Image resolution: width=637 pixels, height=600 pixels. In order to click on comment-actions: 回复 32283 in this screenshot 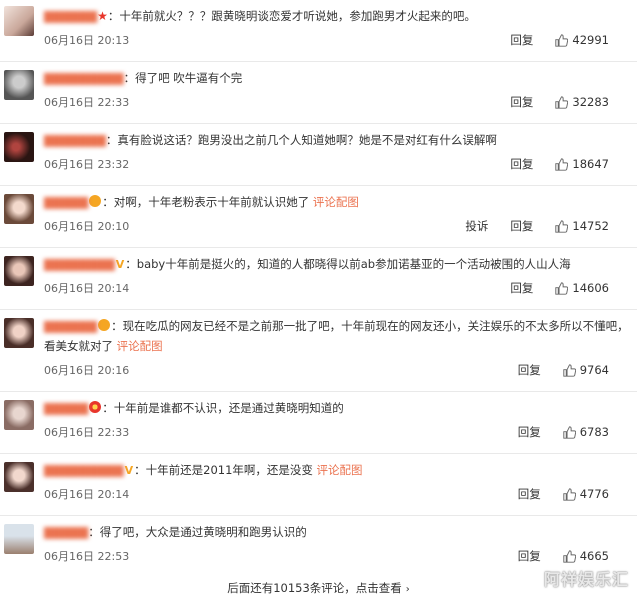, I will do `click(559, 102)`.